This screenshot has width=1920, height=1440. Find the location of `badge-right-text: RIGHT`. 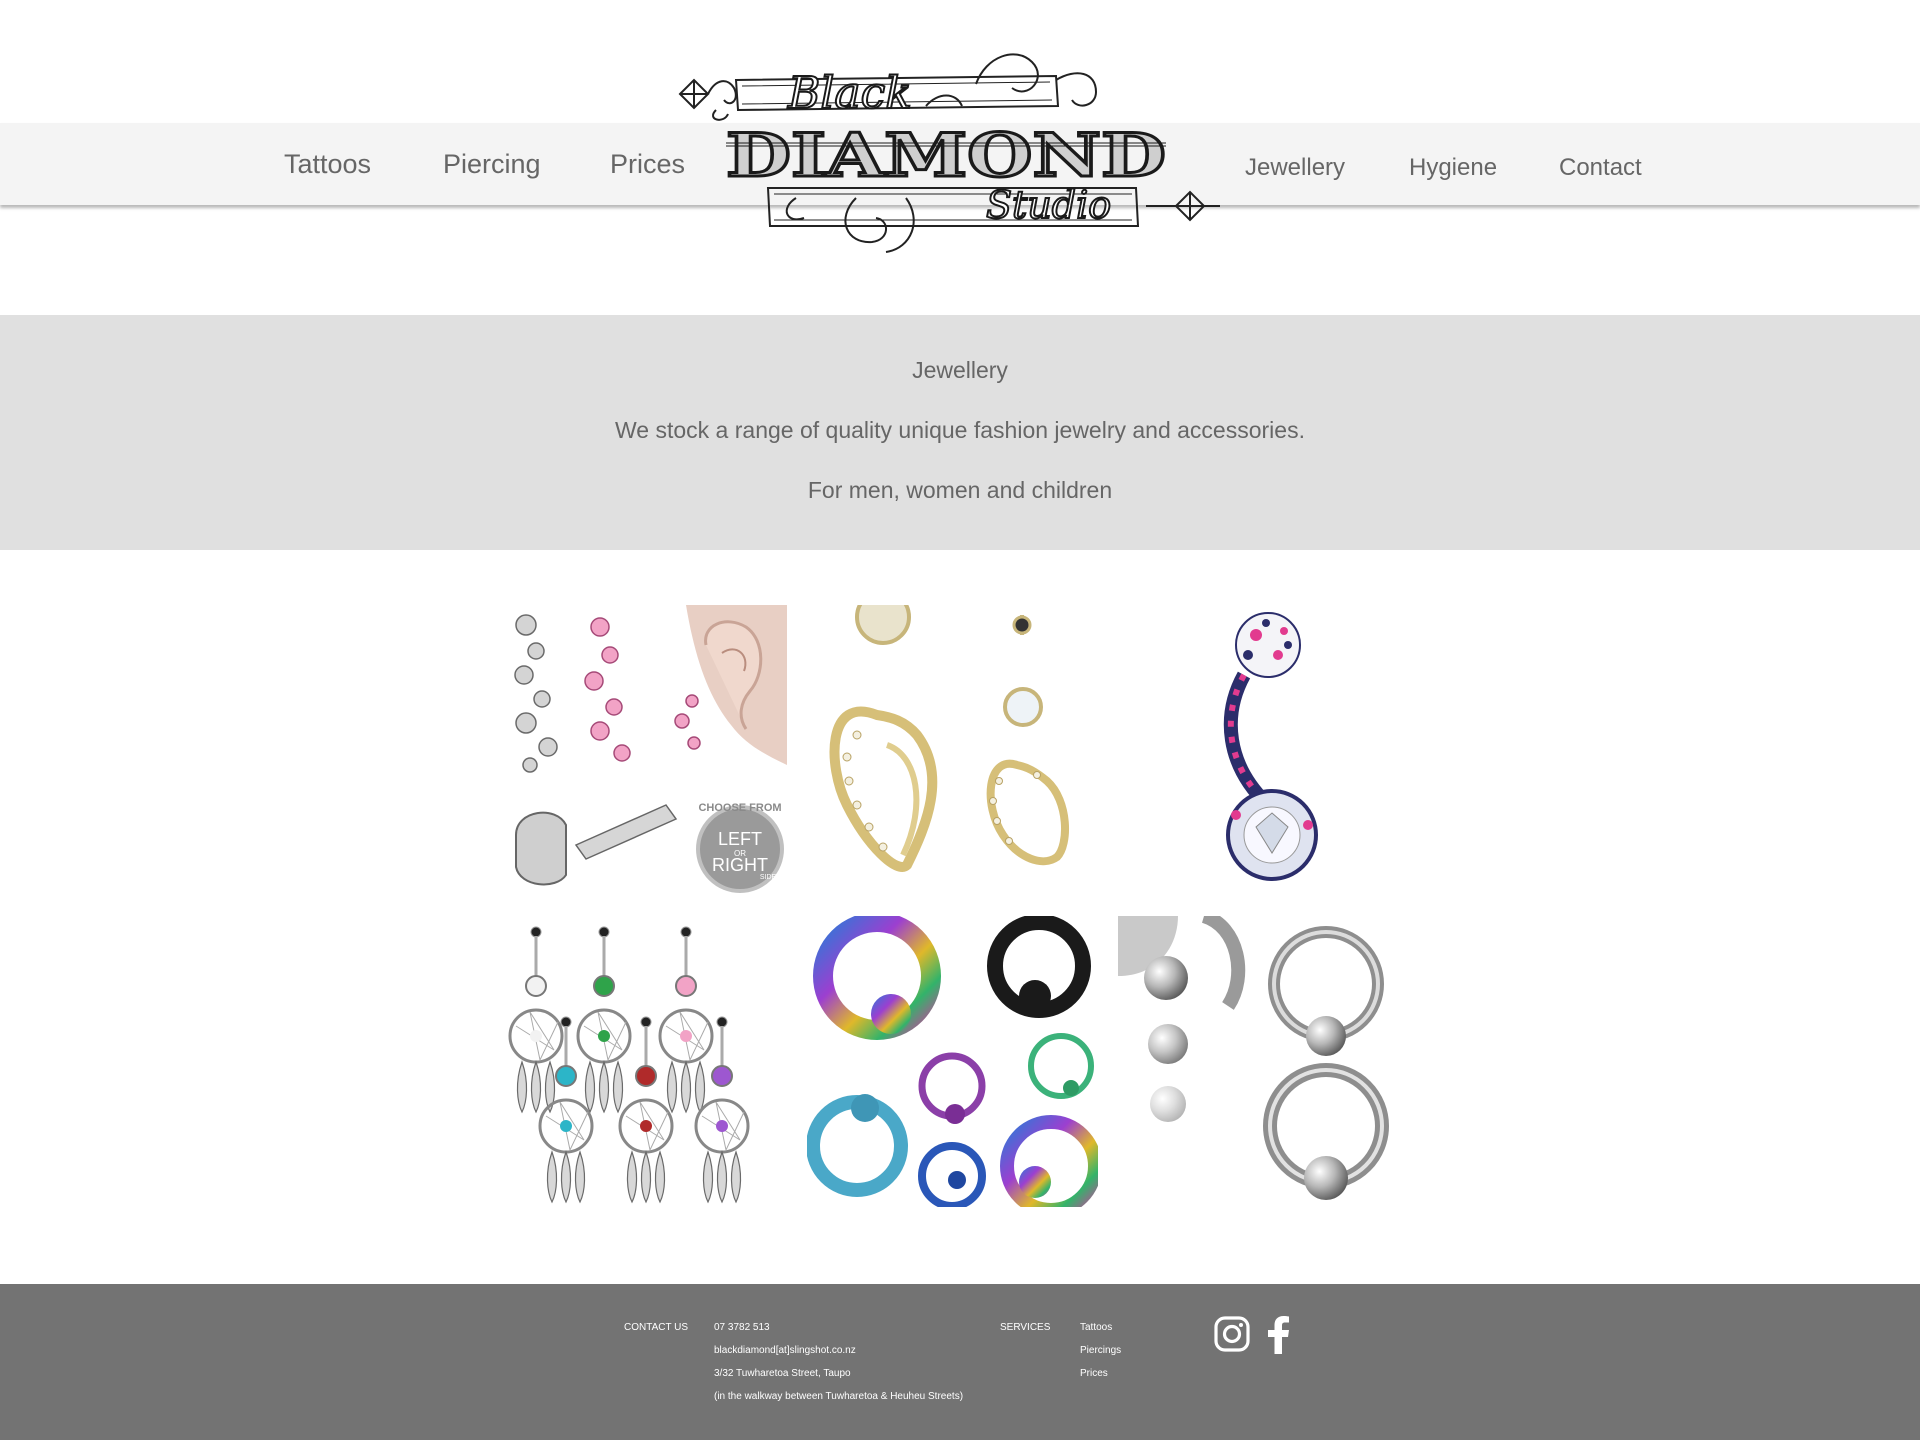

badge-right-text: RIGHT is located at coordinates (740, 865).